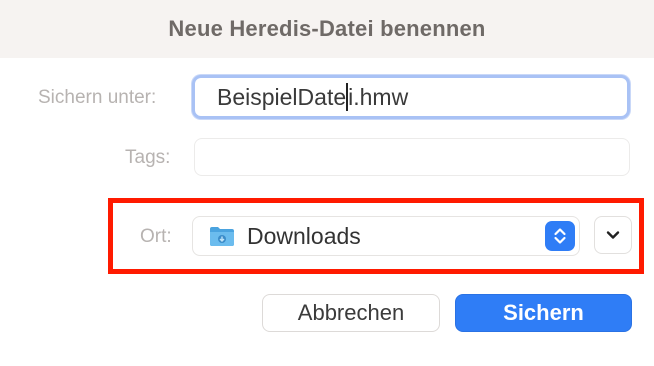 The height and width of the screenshot is (366, 654). I want to click on tags-label: Tags:, so click(148, 157).